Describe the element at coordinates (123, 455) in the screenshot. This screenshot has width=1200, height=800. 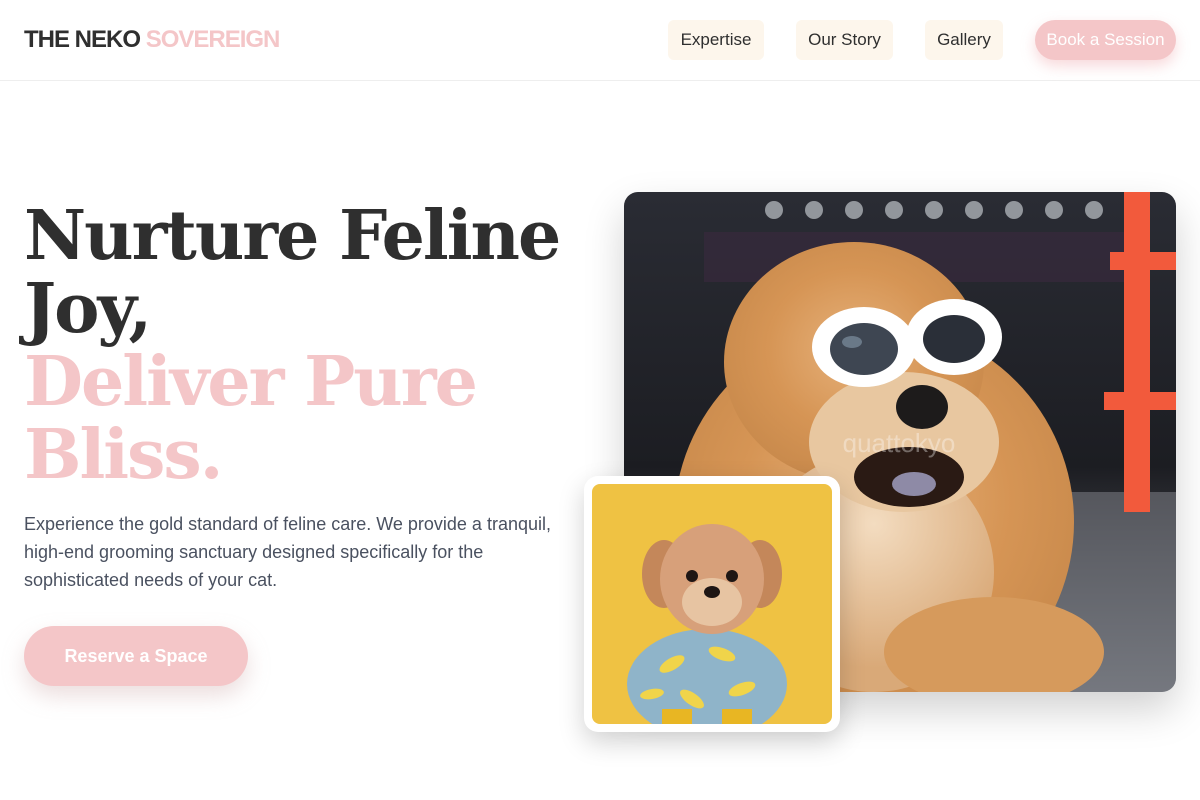
I see `headline-line-4: Bliss.` at that location.